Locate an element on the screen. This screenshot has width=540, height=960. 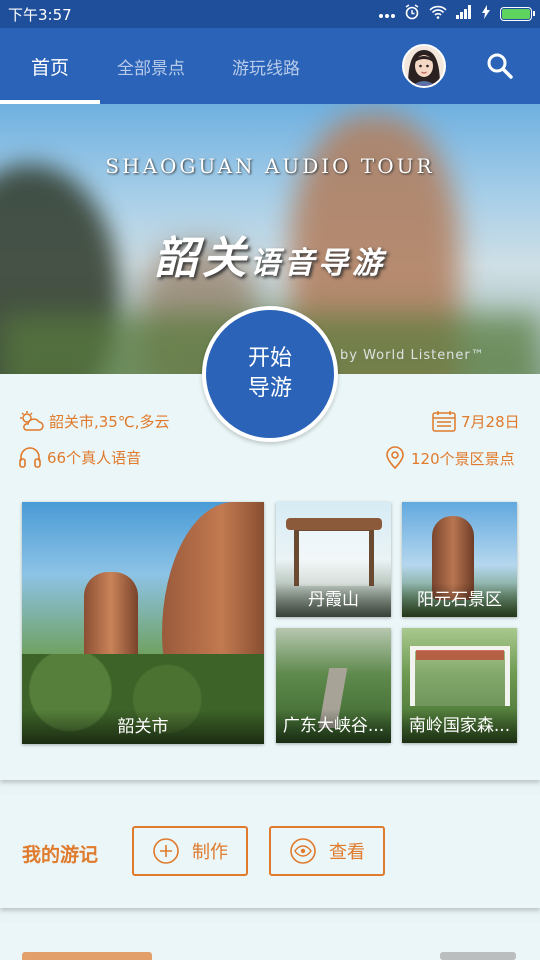
banner-credit: by World Listener™ is located at coordinates (412, 355).